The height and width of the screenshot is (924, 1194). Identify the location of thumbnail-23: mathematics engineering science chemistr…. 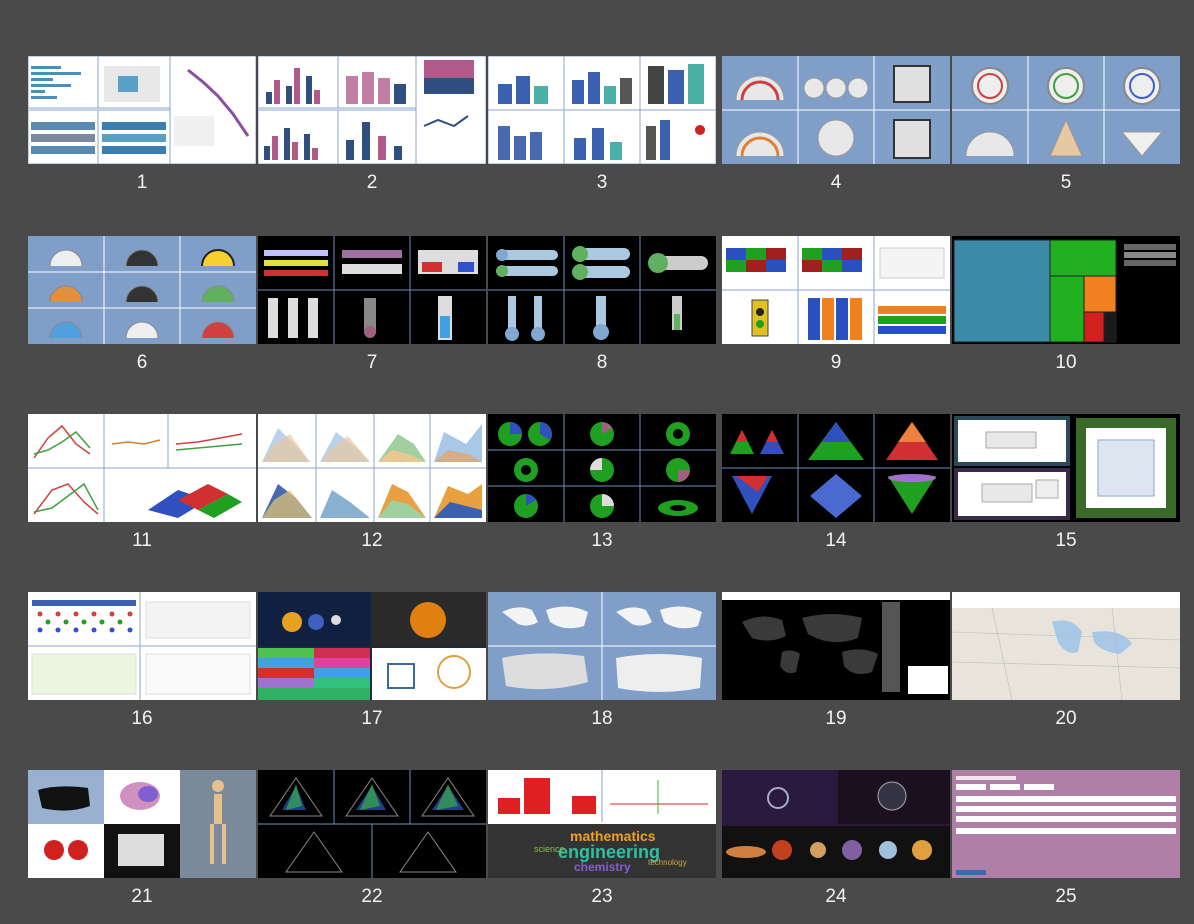
(602, 824).